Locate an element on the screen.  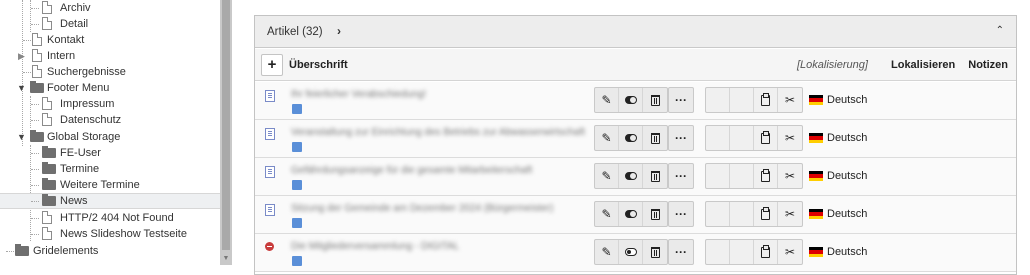
notes-button: Notizen is located at coordinates (988, 65).